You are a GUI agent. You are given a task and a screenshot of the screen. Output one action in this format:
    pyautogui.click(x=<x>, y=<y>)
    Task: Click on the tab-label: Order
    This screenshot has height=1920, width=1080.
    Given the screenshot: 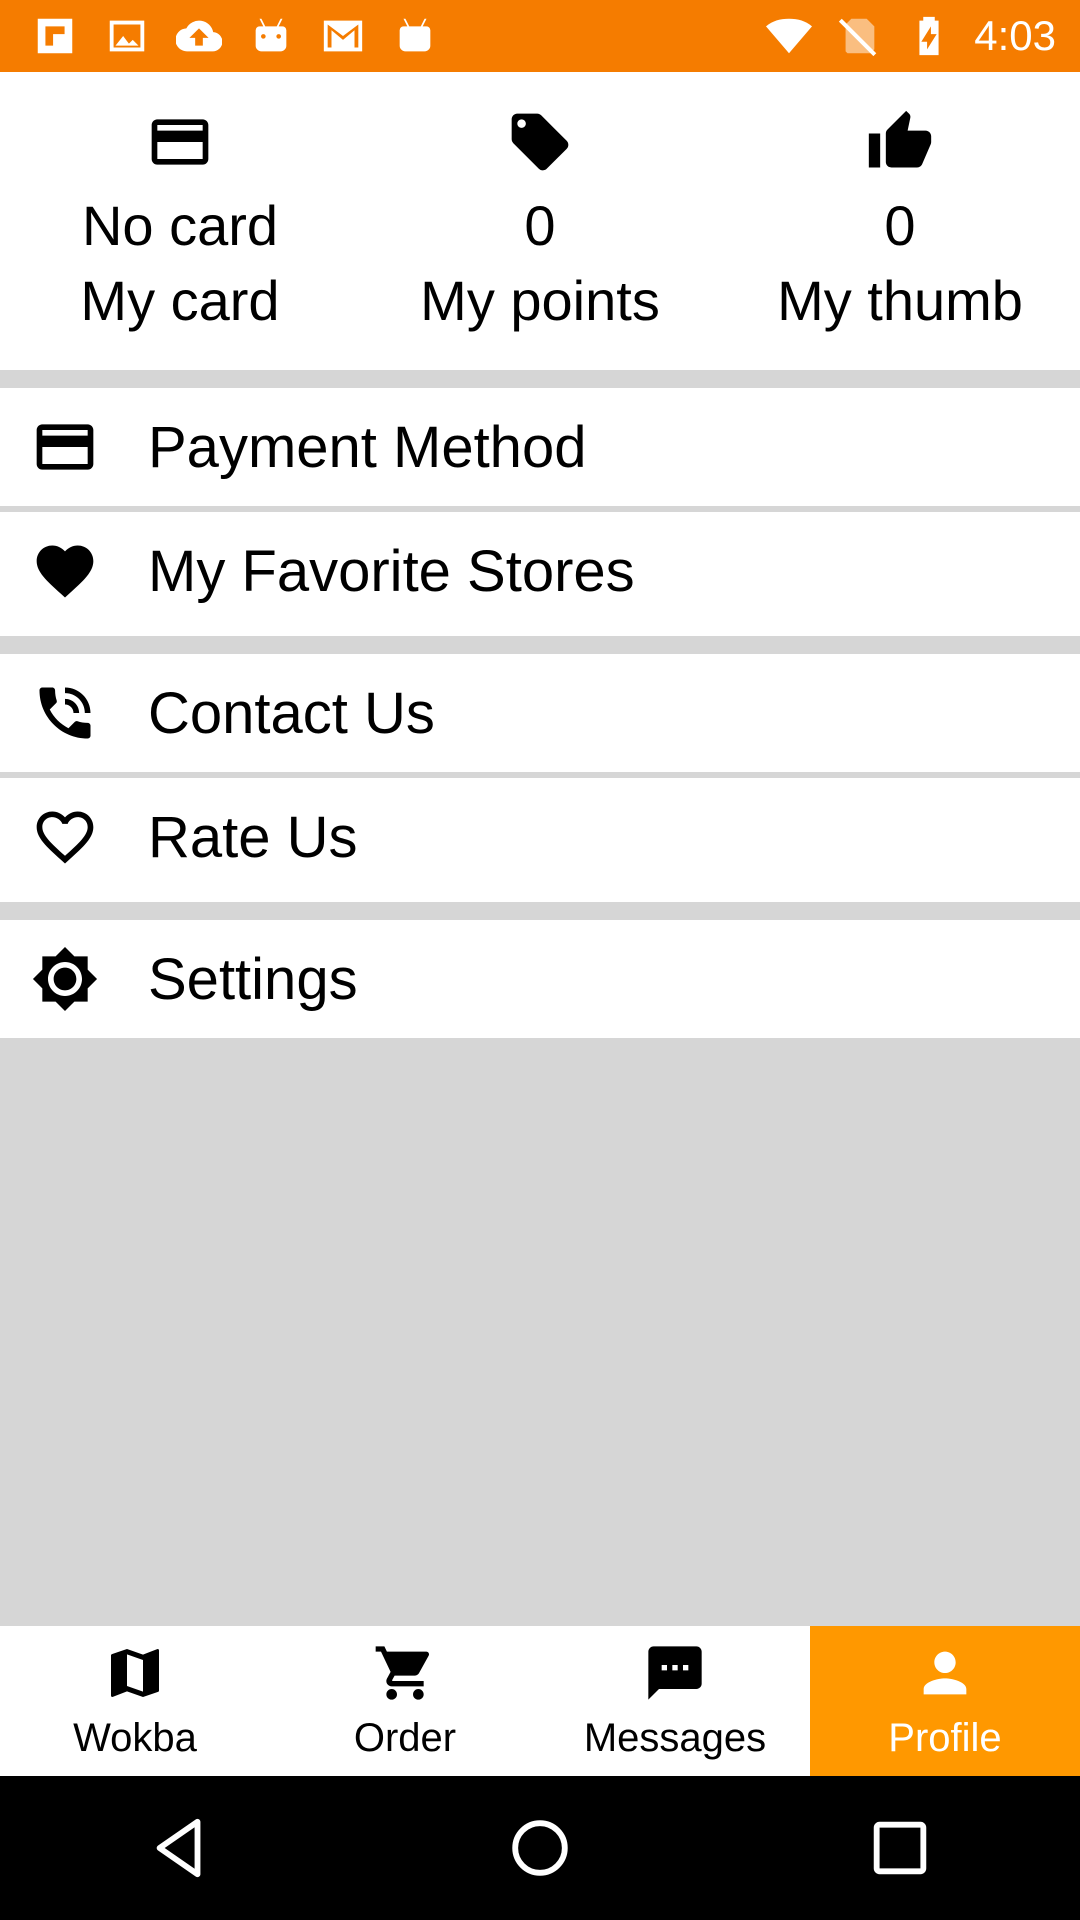 What is the action you would take?
    pyautogui.click(x=405, y=1738)
    